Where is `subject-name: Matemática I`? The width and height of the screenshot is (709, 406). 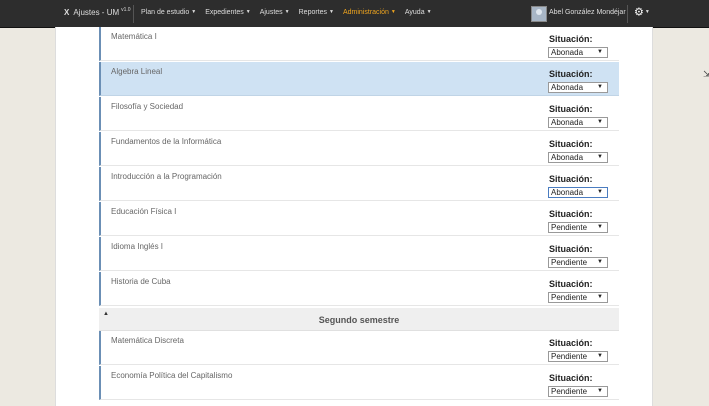
subject-name: Matemática I is located at coordinates (134, 36).